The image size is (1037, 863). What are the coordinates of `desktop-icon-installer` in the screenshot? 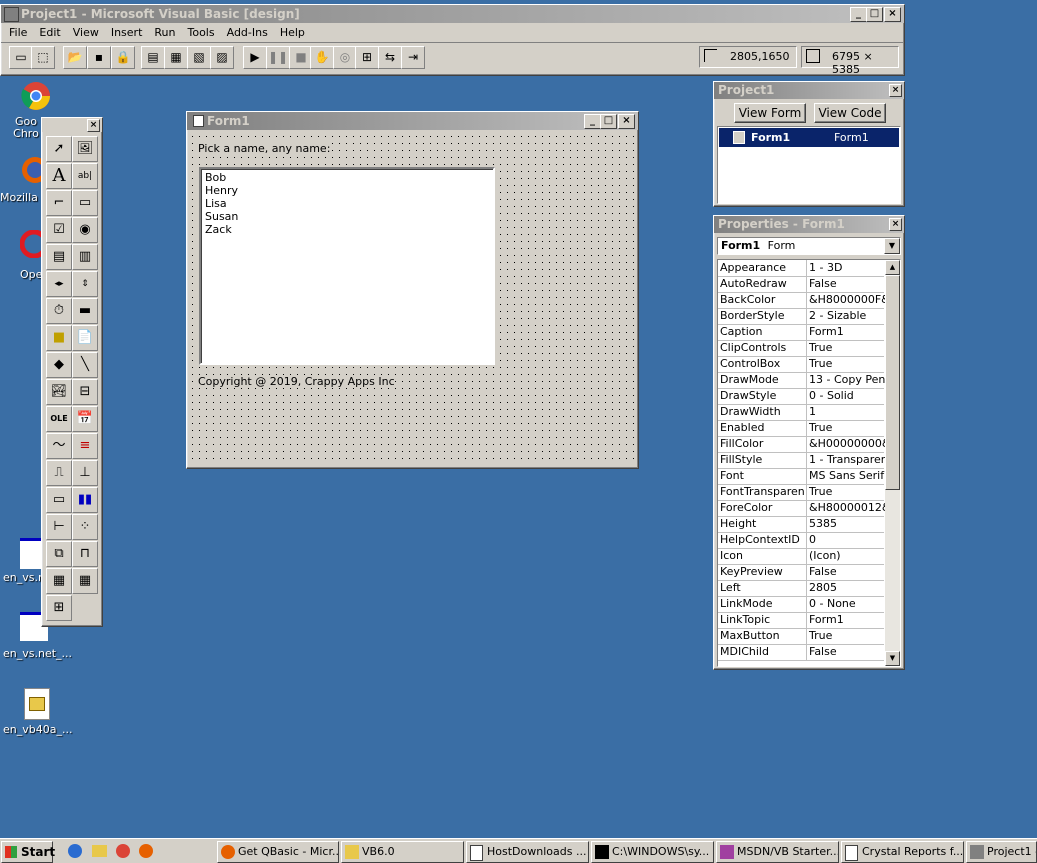 It's located at (37, 704).